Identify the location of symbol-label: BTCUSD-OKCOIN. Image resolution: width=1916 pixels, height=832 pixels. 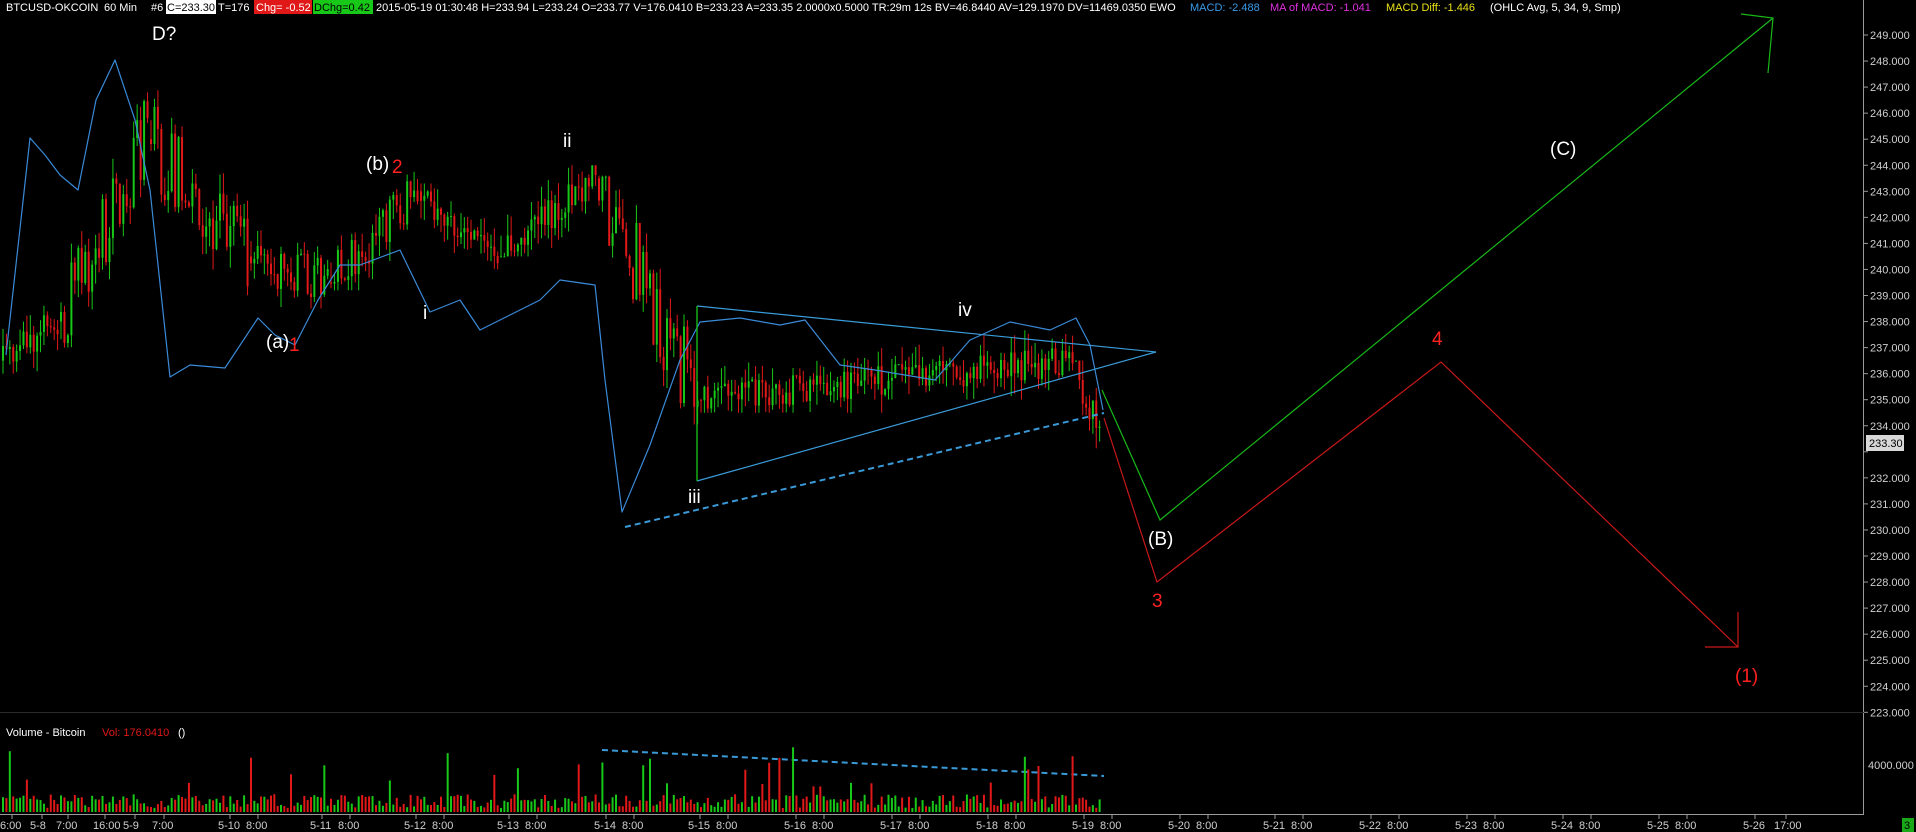
(52, 8).